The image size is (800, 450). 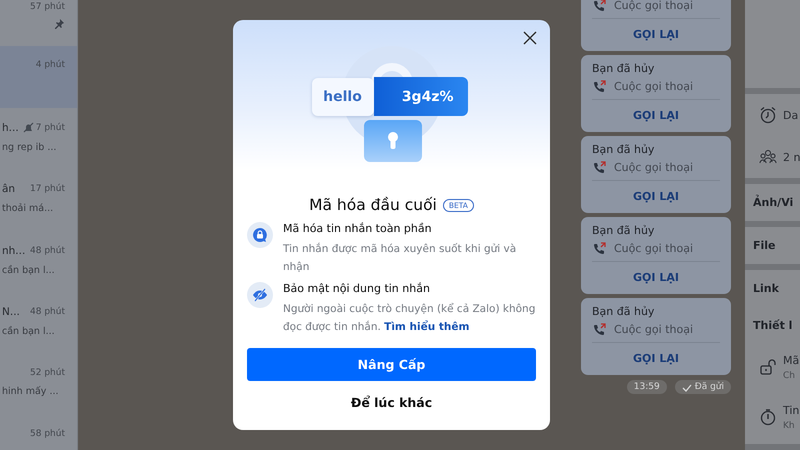 What do you see at coordinates (530, 38) in the screenshot?
I see `close-icon` at bounding box center [530, 38].